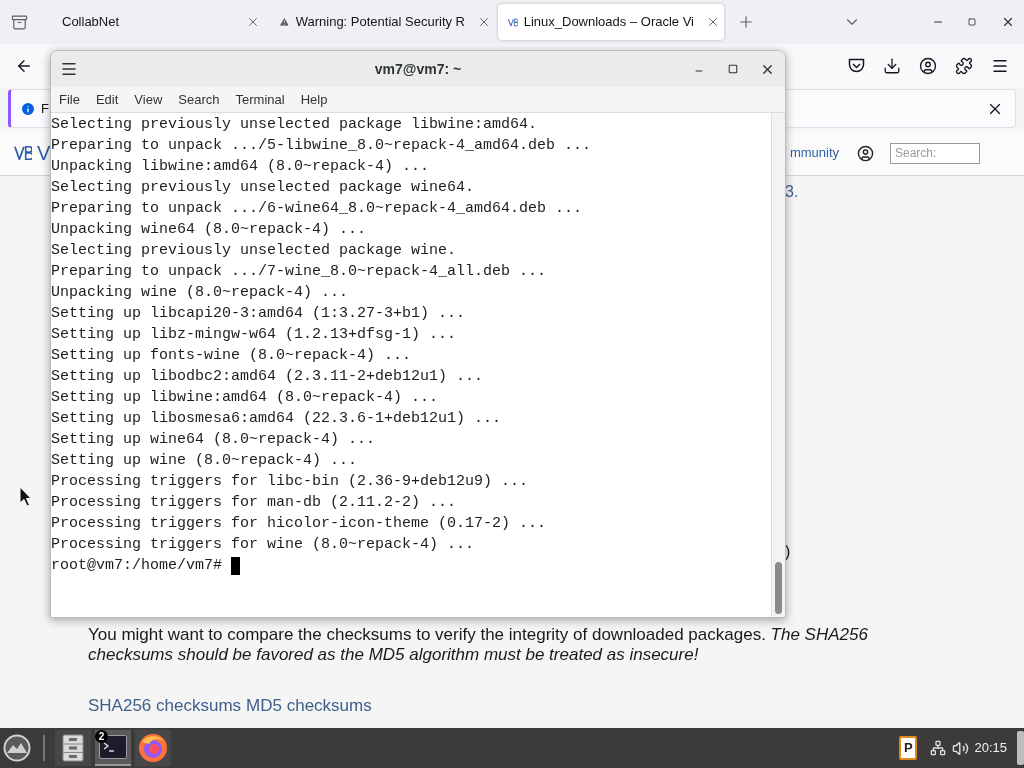 The image size is (1024, 768). Describe the element at coordinates (964, 66) in the screenshot. I see `puzzle-icon` at that location.